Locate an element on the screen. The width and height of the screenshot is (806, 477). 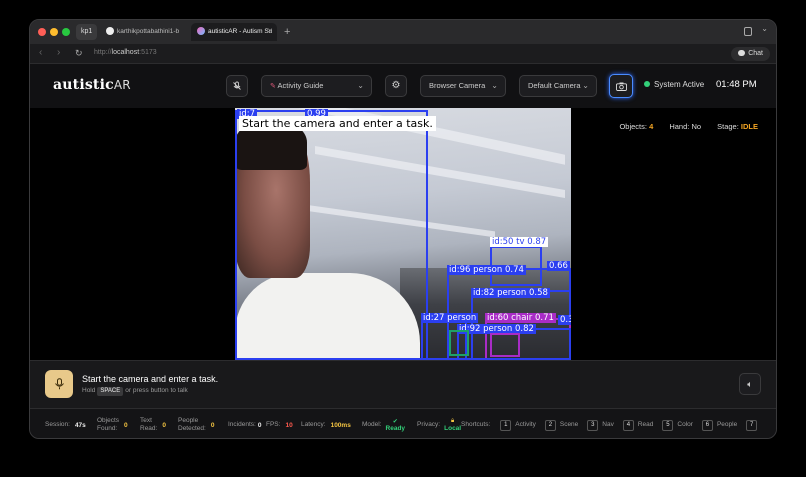
status-dot-icon is located at coordinates (647, 84).